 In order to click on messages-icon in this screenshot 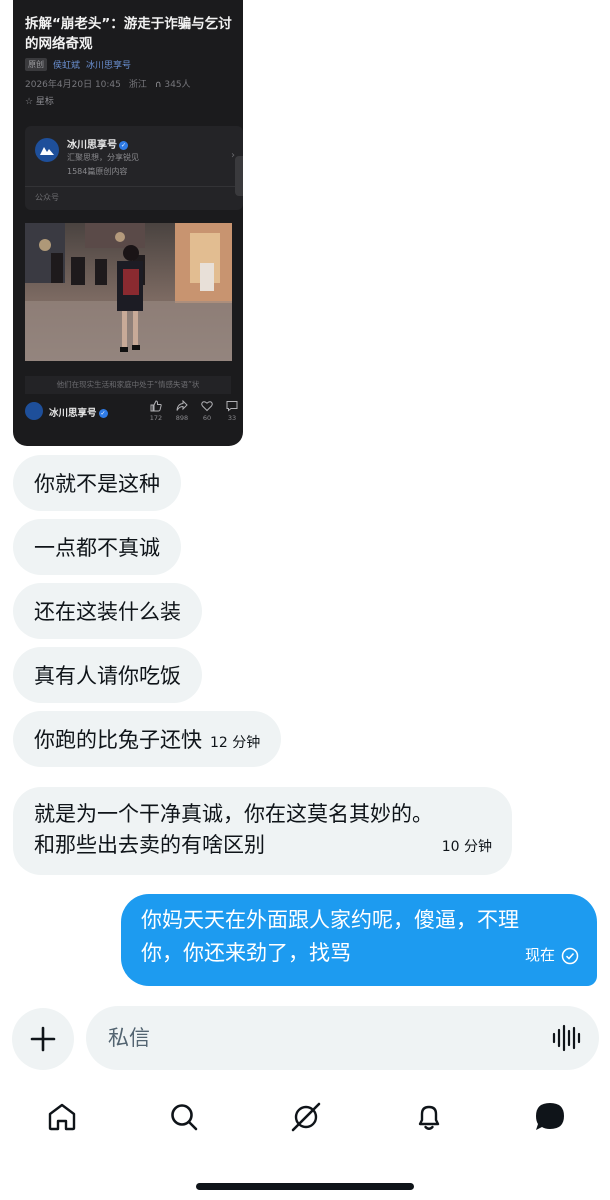, I will do `click(550, 1116)`.